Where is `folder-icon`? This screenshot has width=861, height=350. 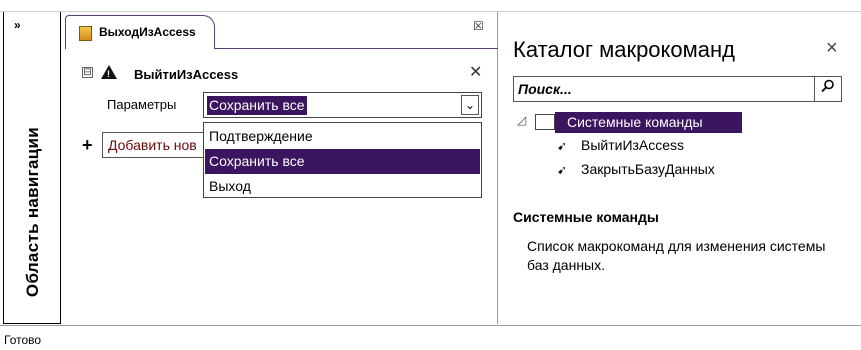
folder-icon is located at coordinates (545, 122).